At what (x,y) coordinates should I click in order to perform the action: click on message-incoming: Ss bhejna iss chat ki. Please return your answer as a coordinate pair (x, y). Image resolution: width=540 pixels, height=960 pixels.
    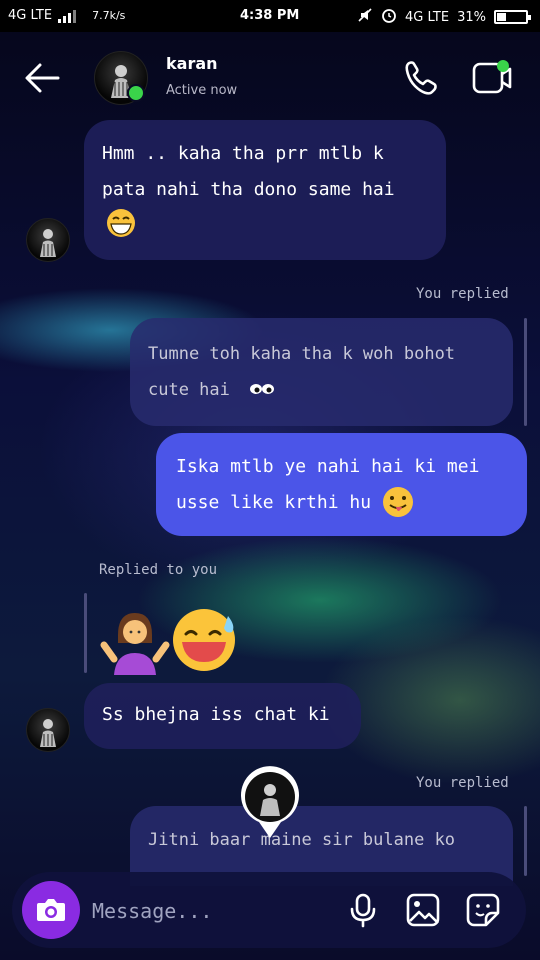
    Looking at the image, I should click on (222, 716).